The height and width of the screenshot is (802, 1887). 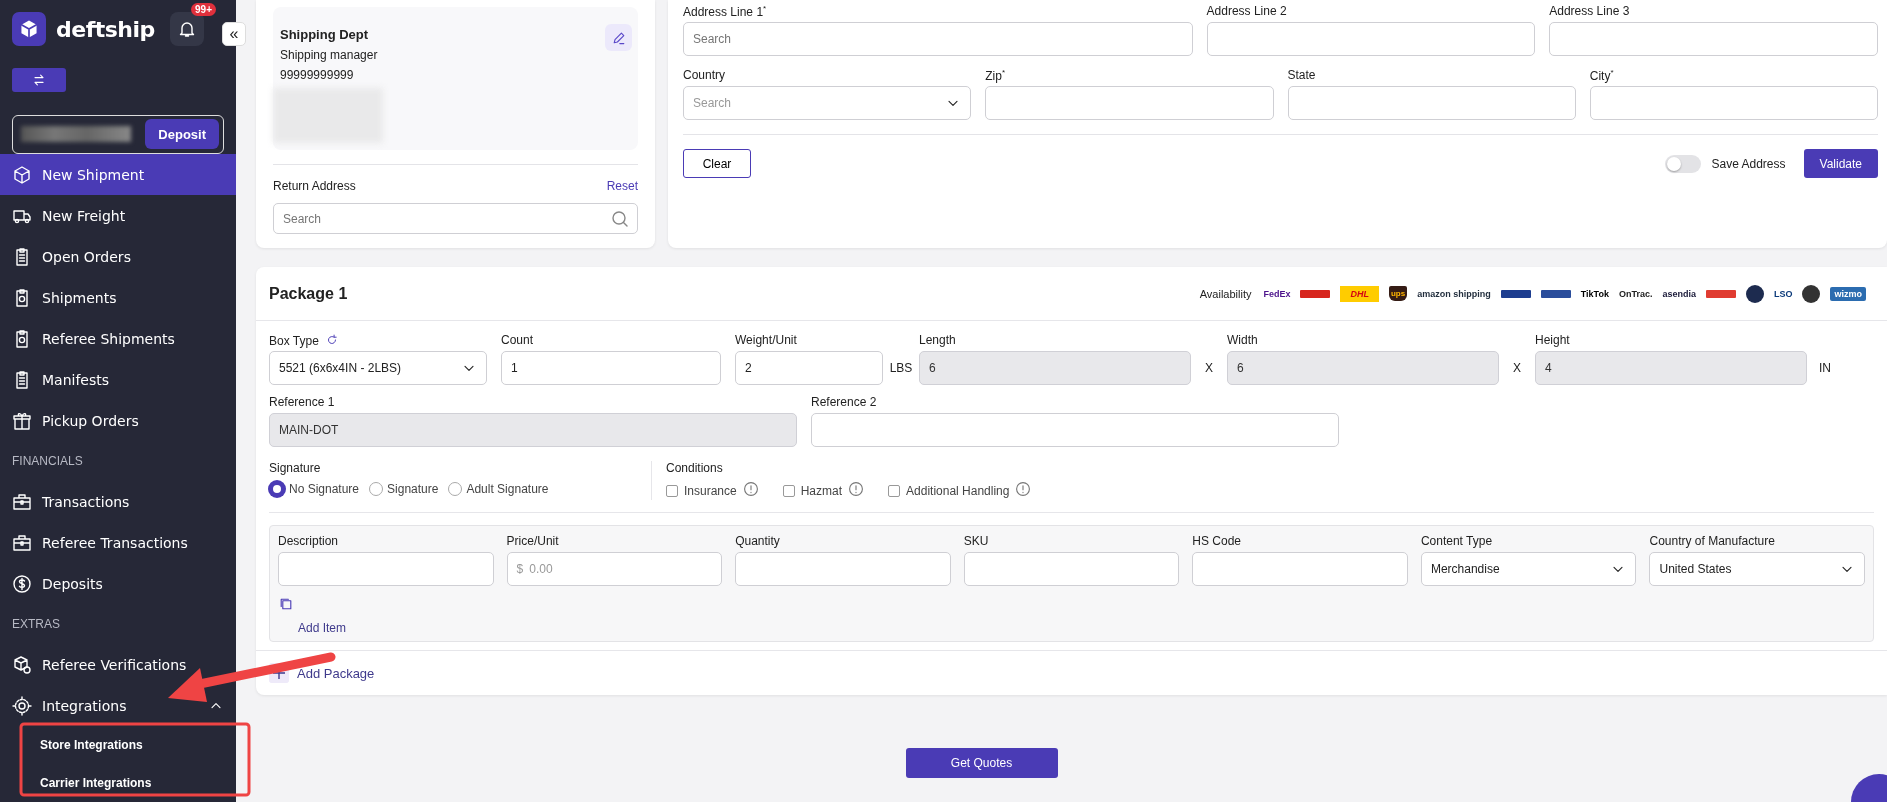 What do you see at coordinates (1683, 163) in the screenshot?
I see `save-address-toggle` at bounding box center [1683, 163].